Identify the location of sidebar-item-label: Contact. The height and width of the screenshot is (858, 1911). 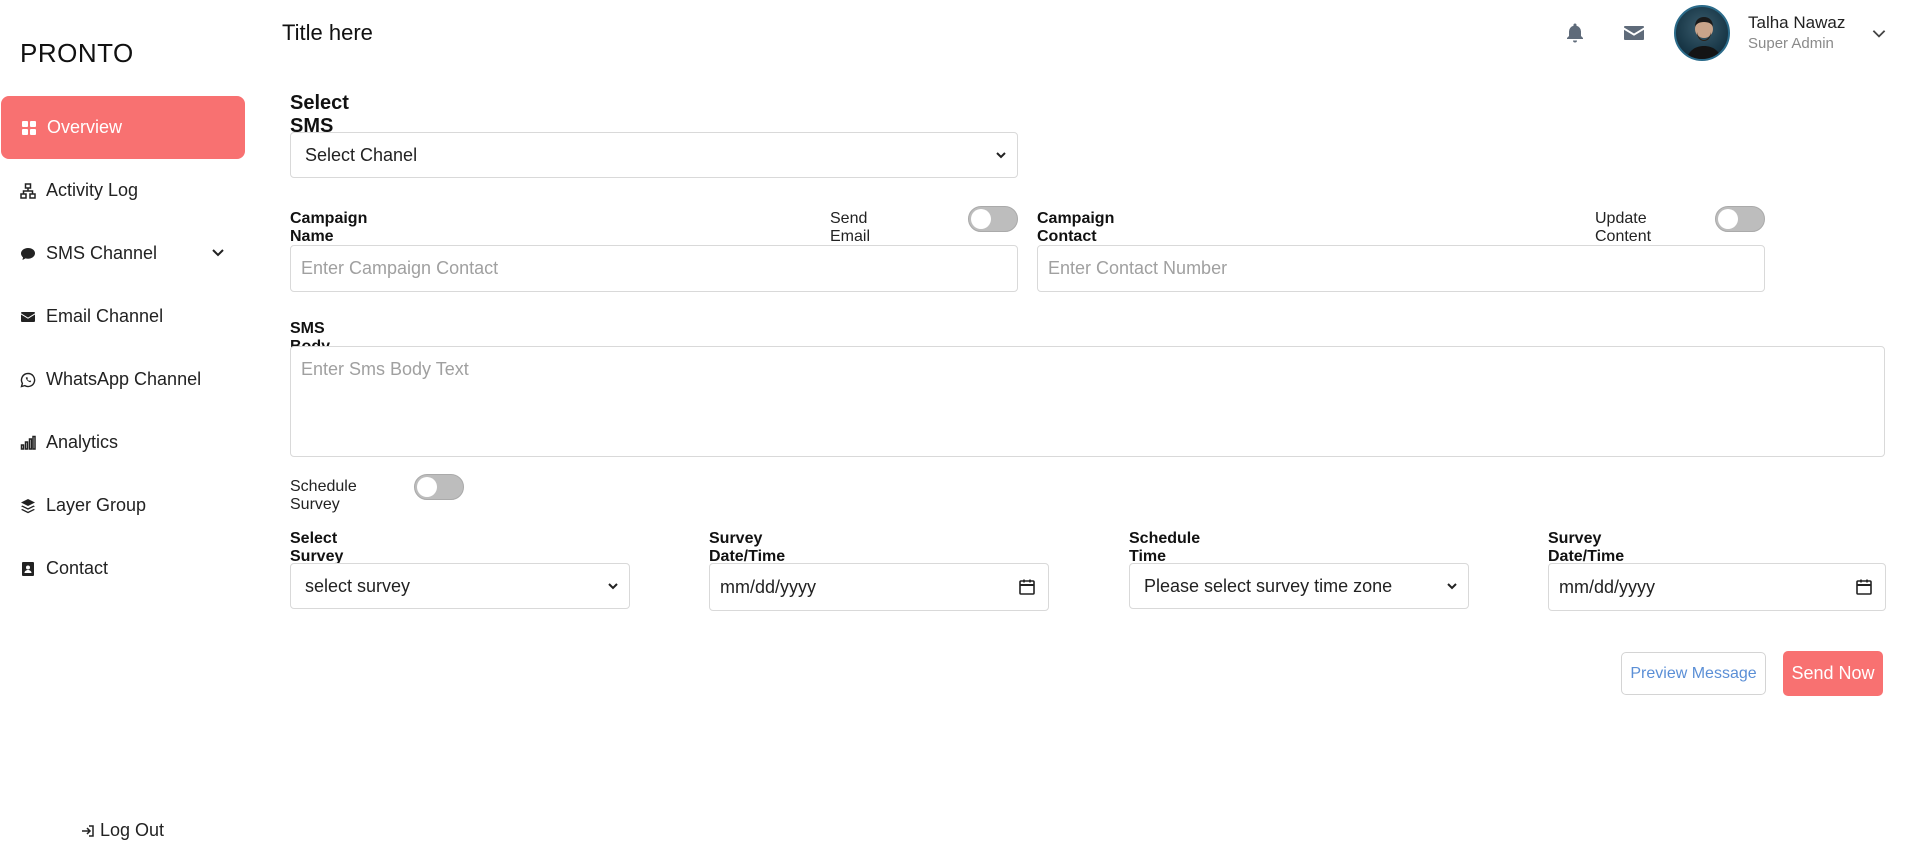
(77, 568).